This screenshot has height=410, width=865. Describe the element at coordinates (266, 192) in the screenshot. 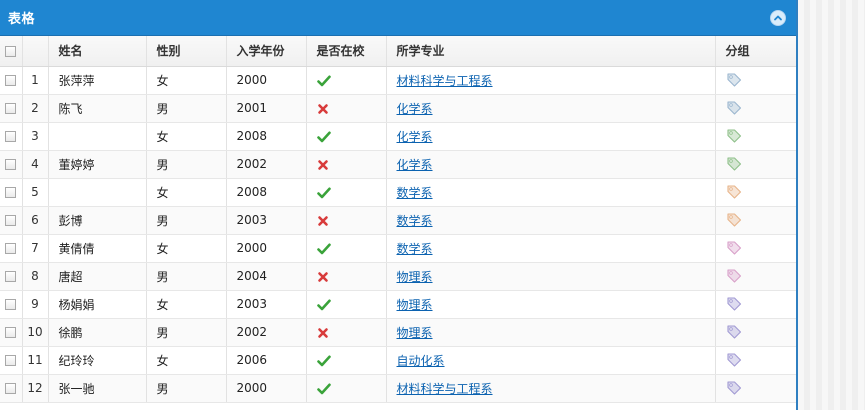

I see `cell-year: 2008` at that location.